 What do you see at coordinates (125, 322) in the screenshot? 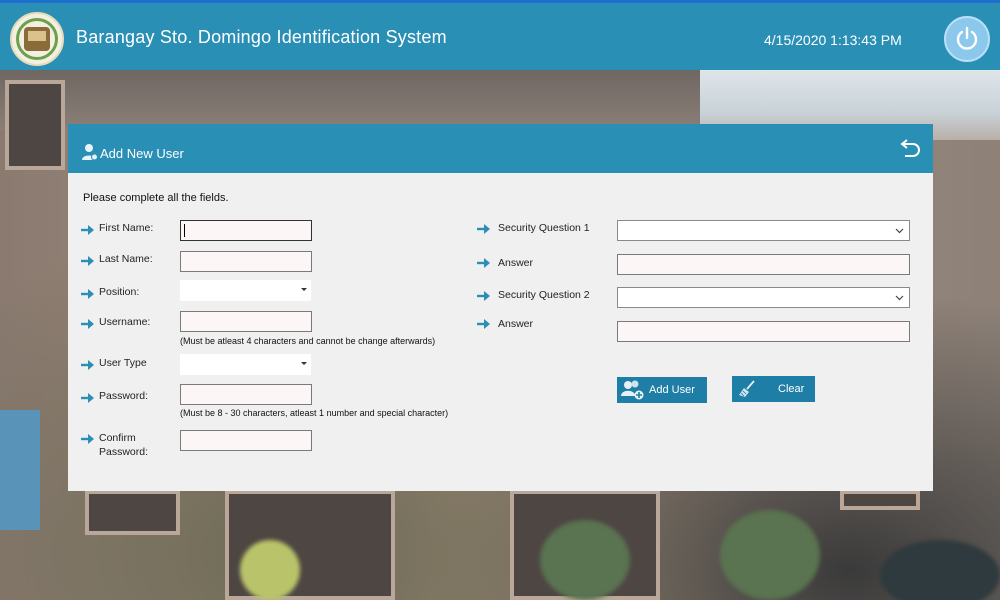
I see `username-label: Username:` at bounding box center [125, 322].